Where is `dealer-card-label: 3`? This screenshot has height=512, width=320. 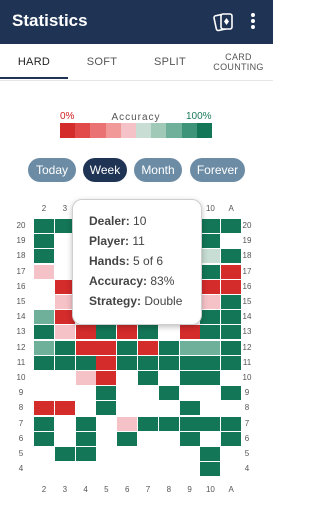
dealer-card-label: 3 is located at coordinates (65, 489).